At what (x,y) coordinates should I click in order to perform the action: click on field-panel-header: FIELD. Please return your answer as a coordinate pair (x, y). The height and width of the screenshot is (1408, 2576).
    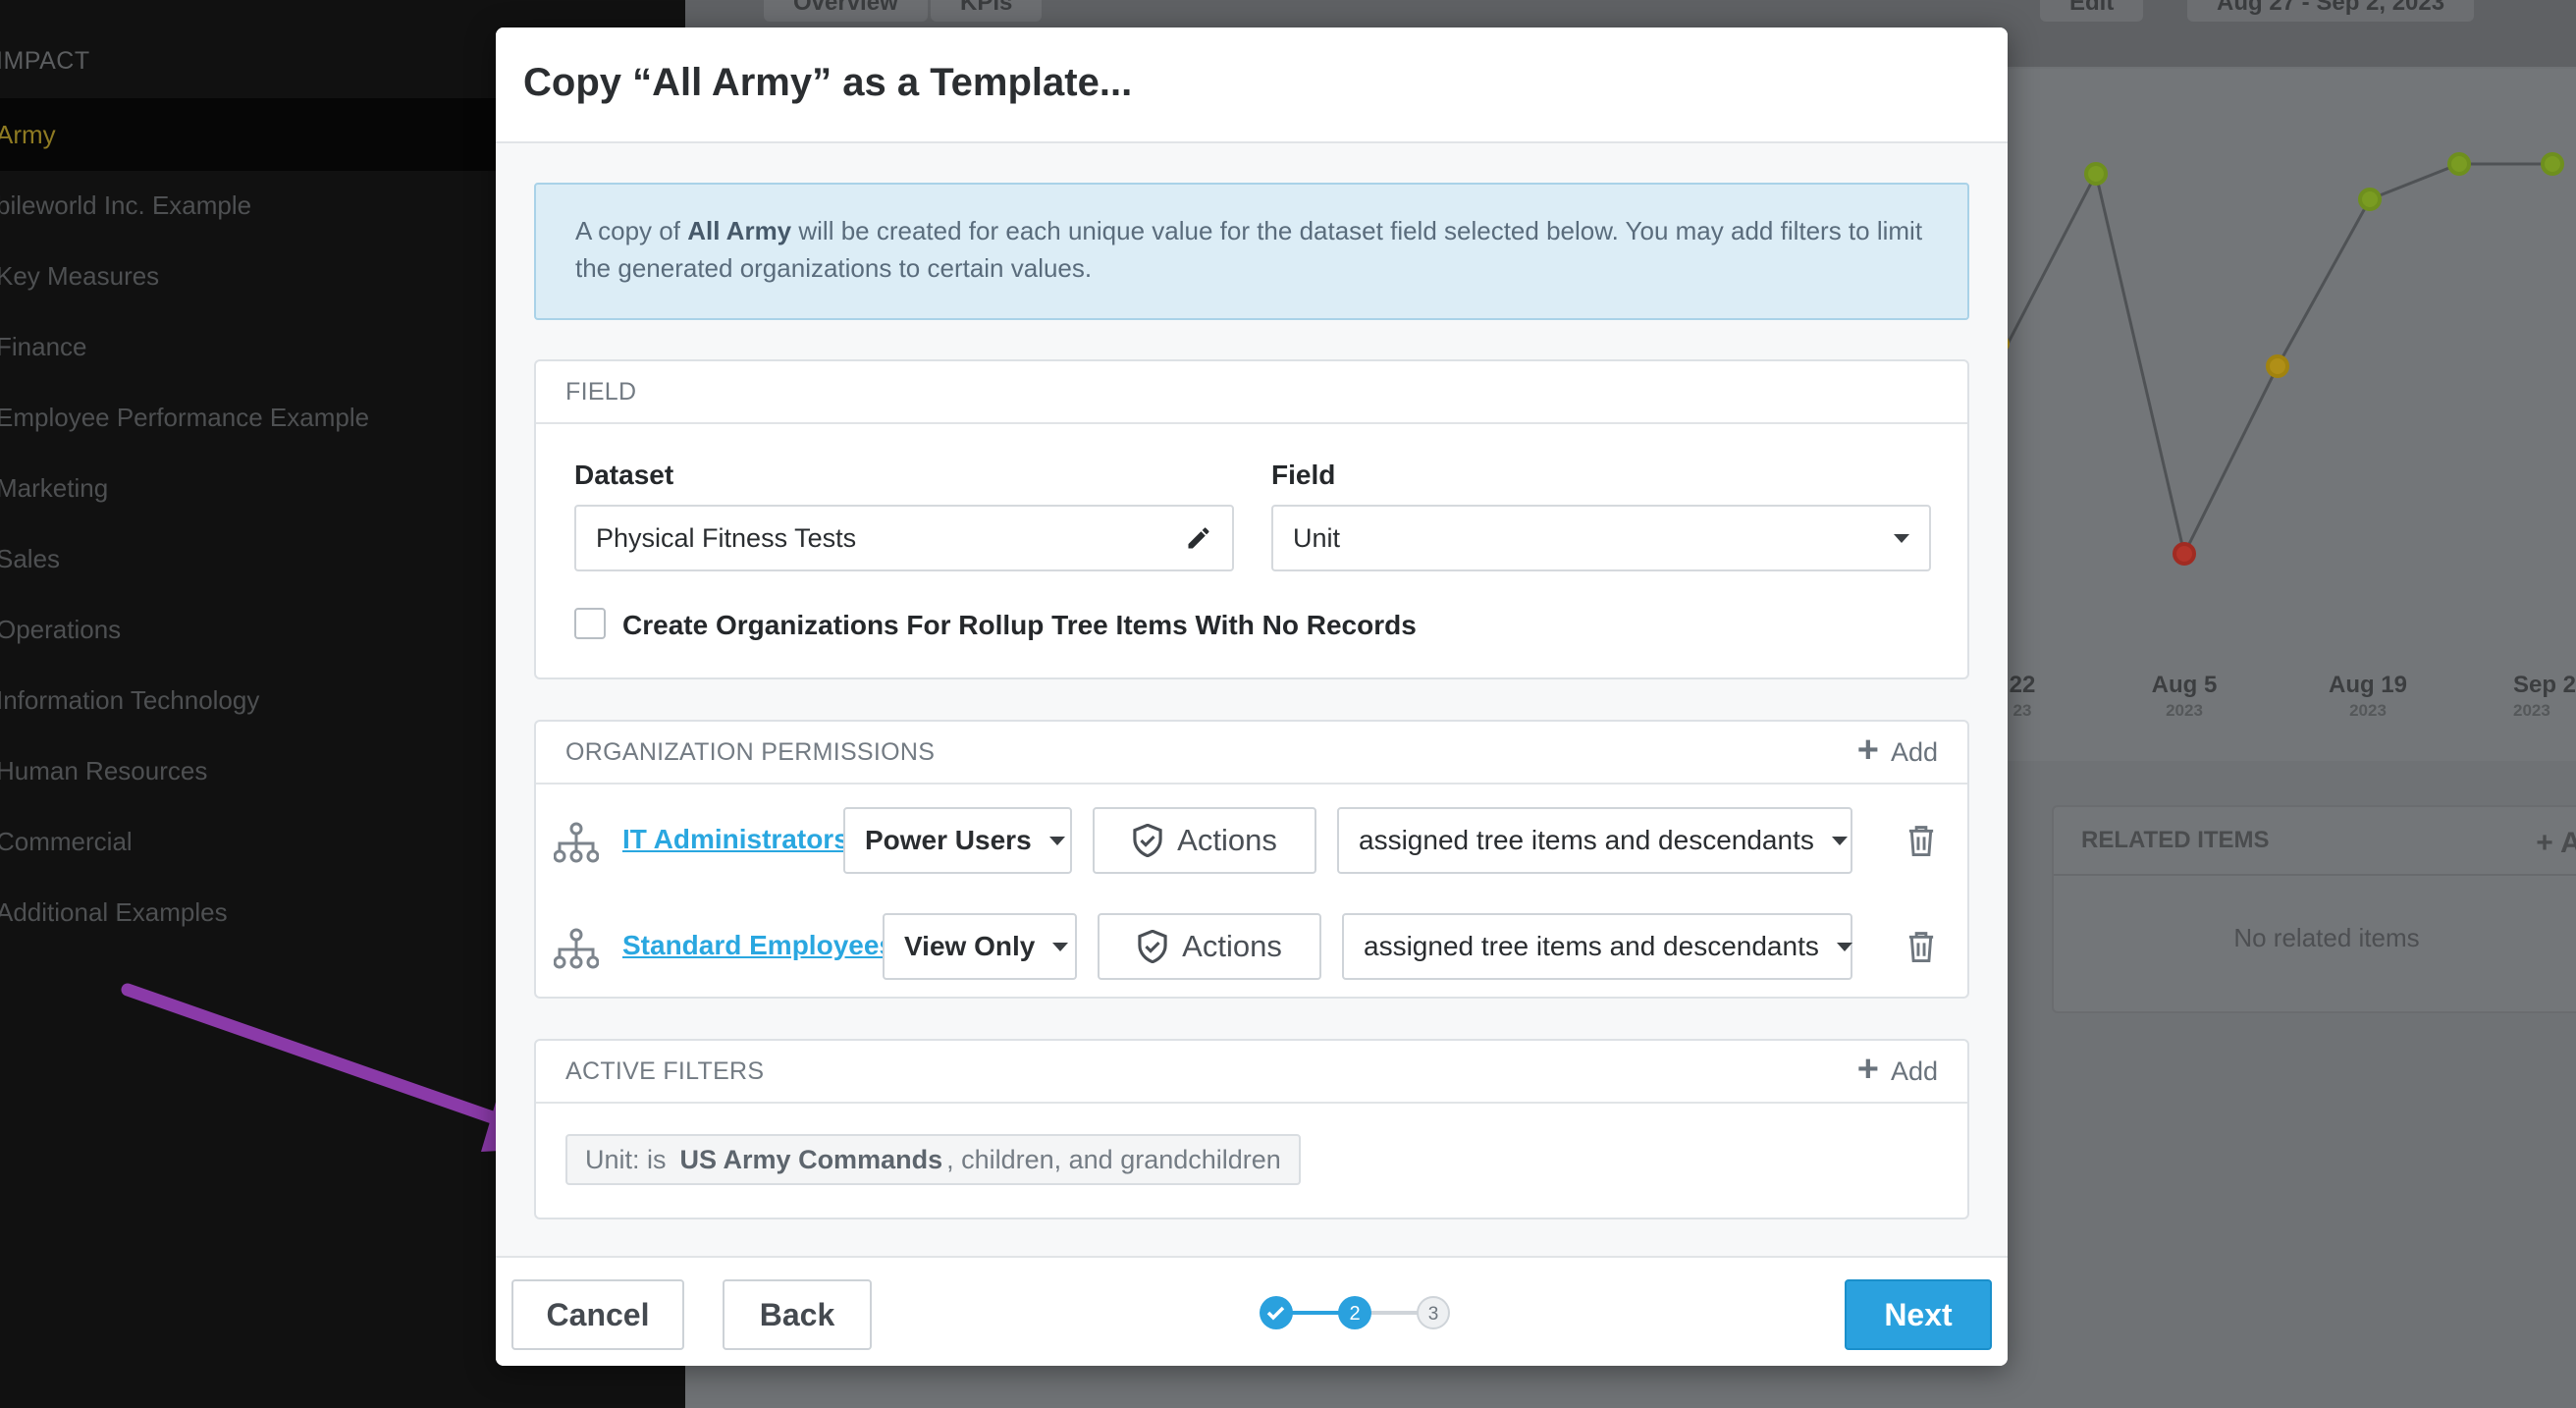
    Looking at the image, I should click on (1251, 393).